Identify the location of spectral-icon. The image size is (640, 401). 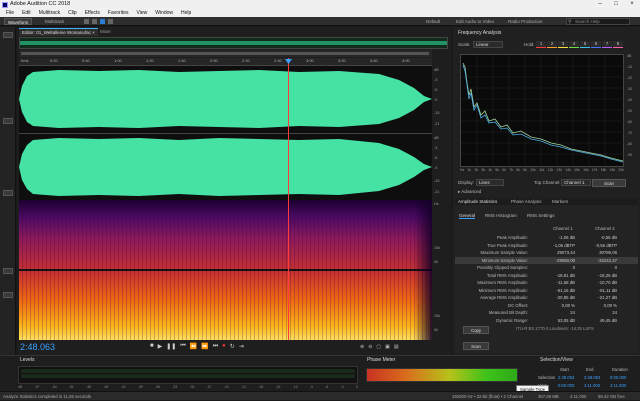
(86, 21).